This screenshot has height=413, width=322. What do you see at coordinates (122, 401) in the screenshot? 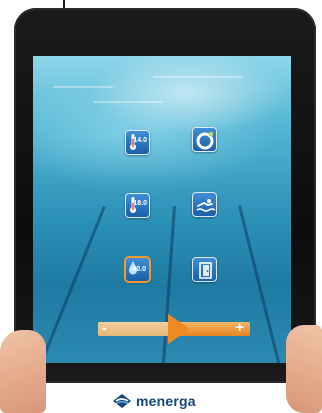
I see `menerga-logo-icon` at bounding box center [122, 401].